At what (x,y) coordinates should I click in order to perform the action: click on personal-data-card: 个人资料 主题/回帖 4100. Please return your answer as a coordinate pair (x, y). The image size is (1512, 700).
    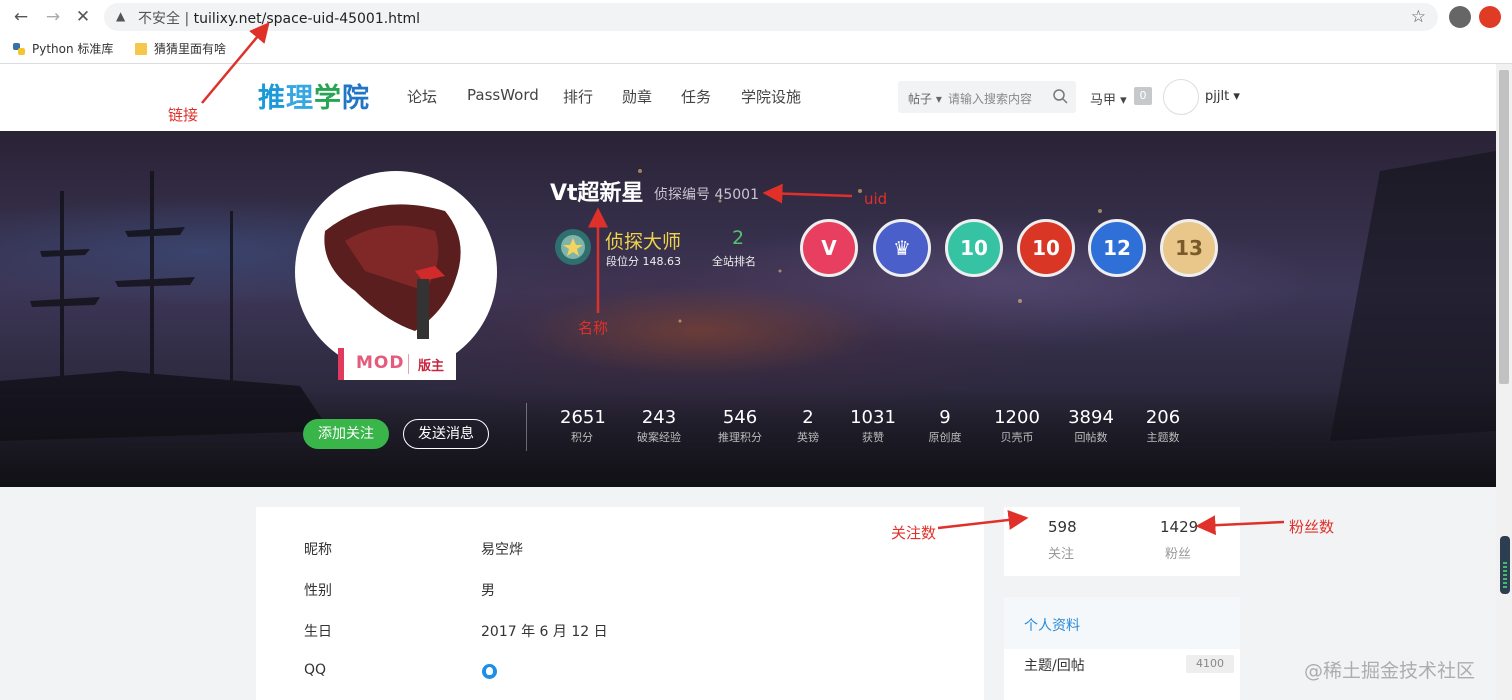
    Looking at the image, I should click on (1122, 648).